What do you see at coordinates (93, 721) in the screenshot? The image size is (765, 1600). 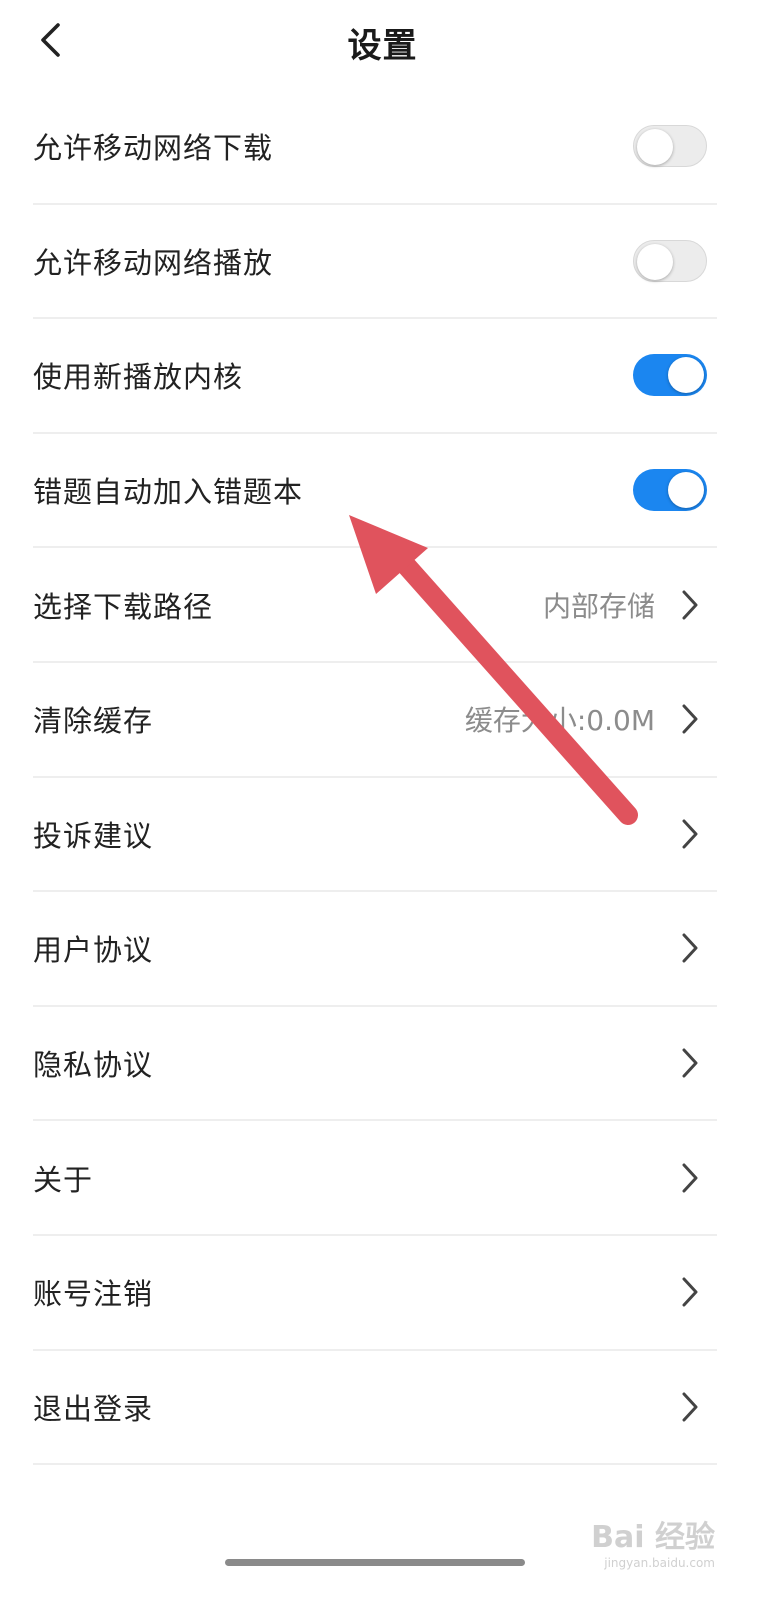 I see `settings-row-label: 清除缓存` at bounding box center [93, 721].